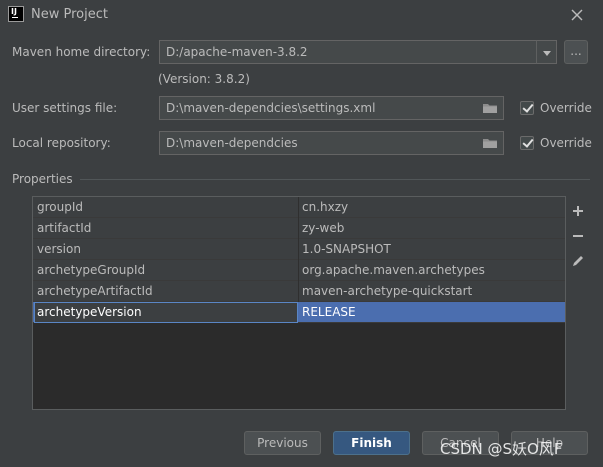  What do you see at coordinates (387, 291) in the screenshot?
I see `property-value: maven-archetype-quickstart` at bounding box center [387, 291].